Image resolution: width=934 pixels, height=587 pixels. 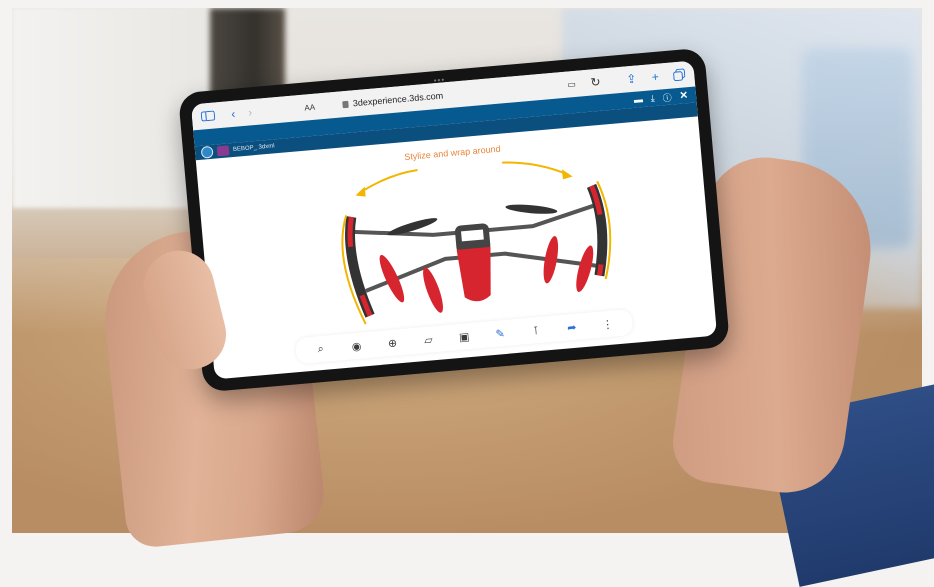 I want to click on pencil-icon: ✎, so click(x=499, y=333).